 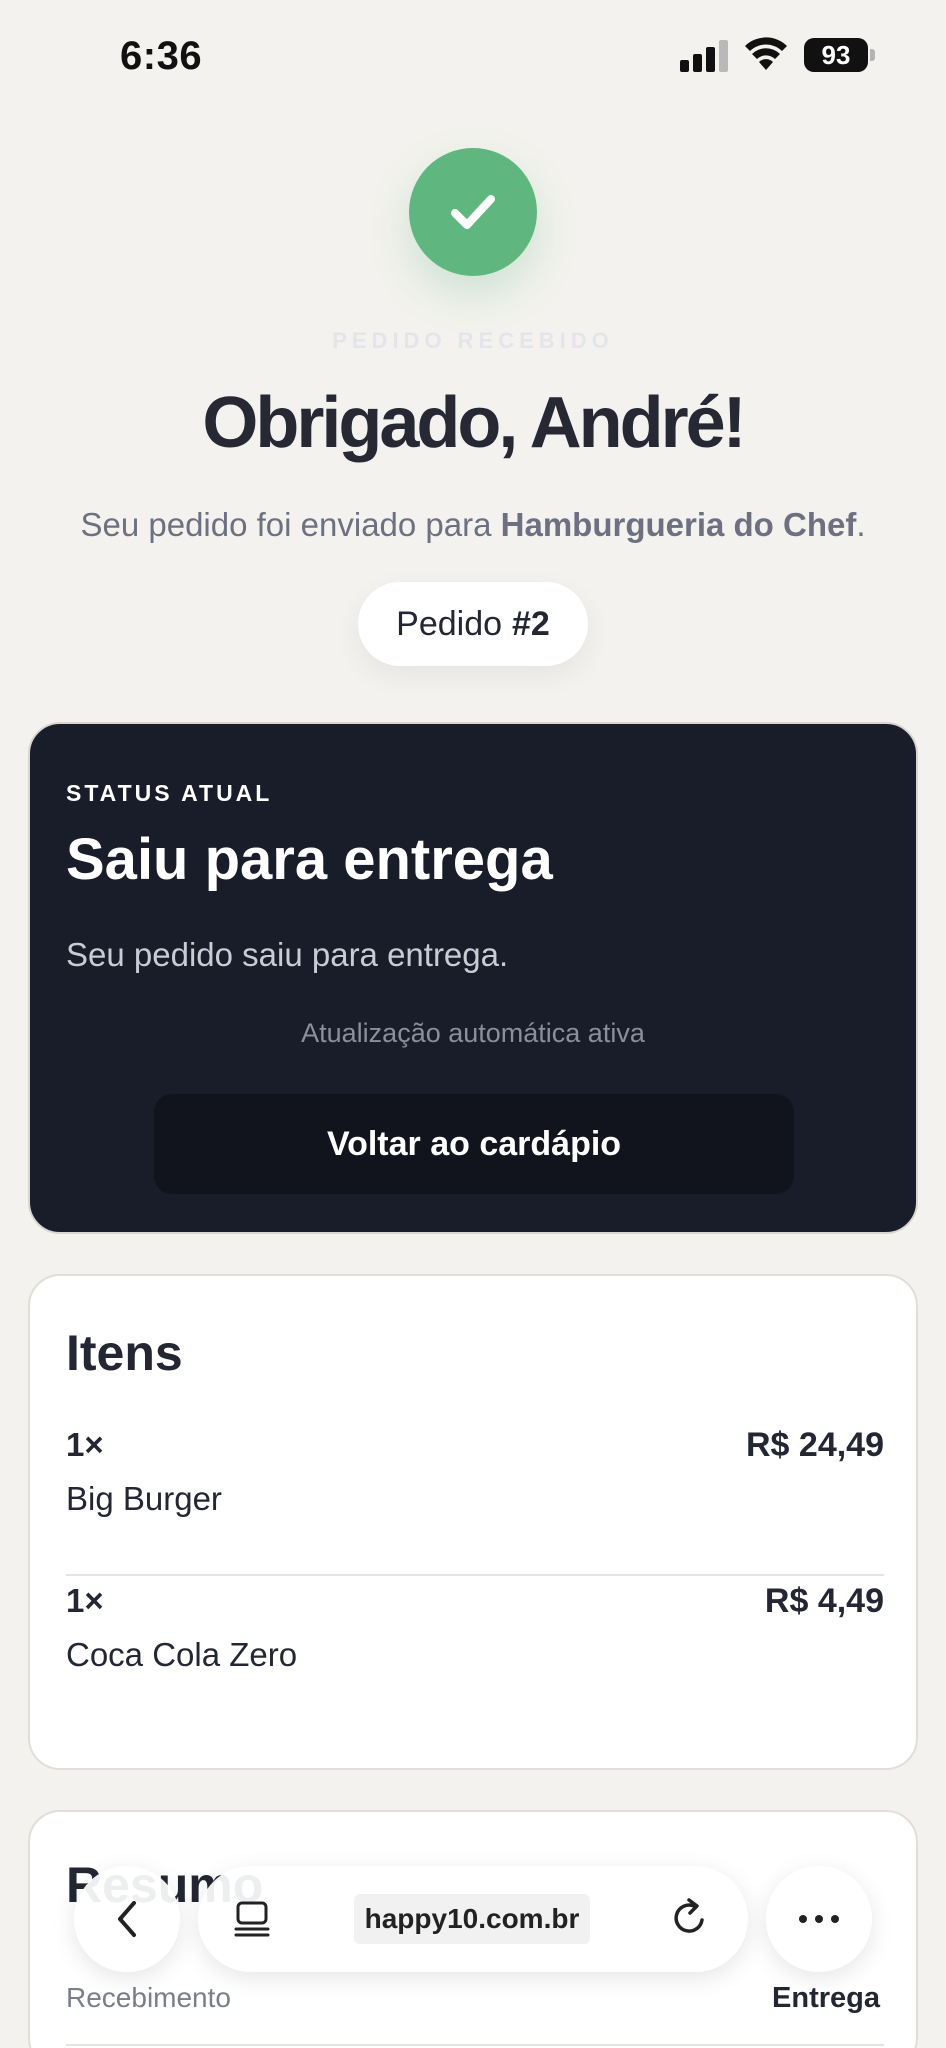 I want to click on item-price: R$ 4,49, so click(x=824, y=1601).